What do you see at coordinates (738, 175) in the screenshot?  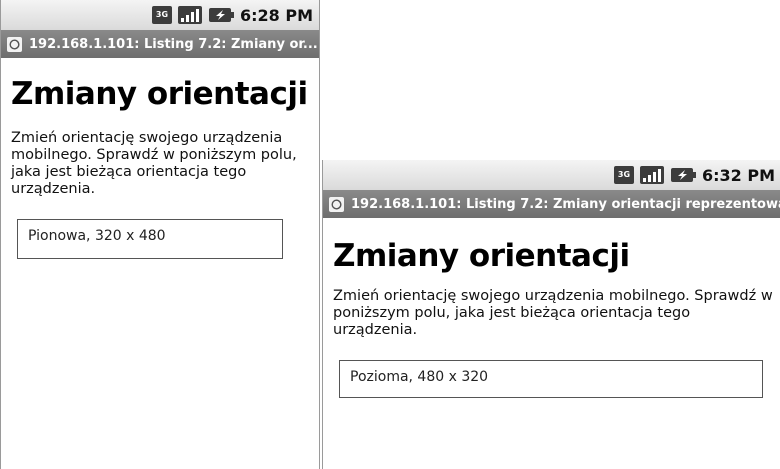 I see `status-clock: 6:32 PM` at bounding box center [738, 175].